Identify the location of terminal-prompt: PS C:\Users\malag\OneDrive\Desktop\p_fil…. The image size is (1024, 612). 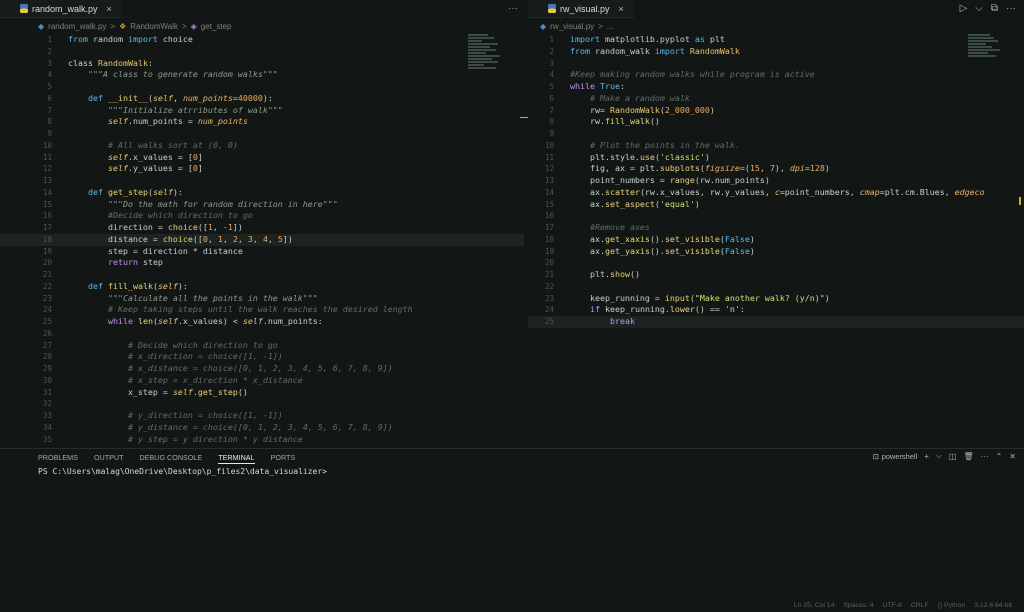
(182, 471).